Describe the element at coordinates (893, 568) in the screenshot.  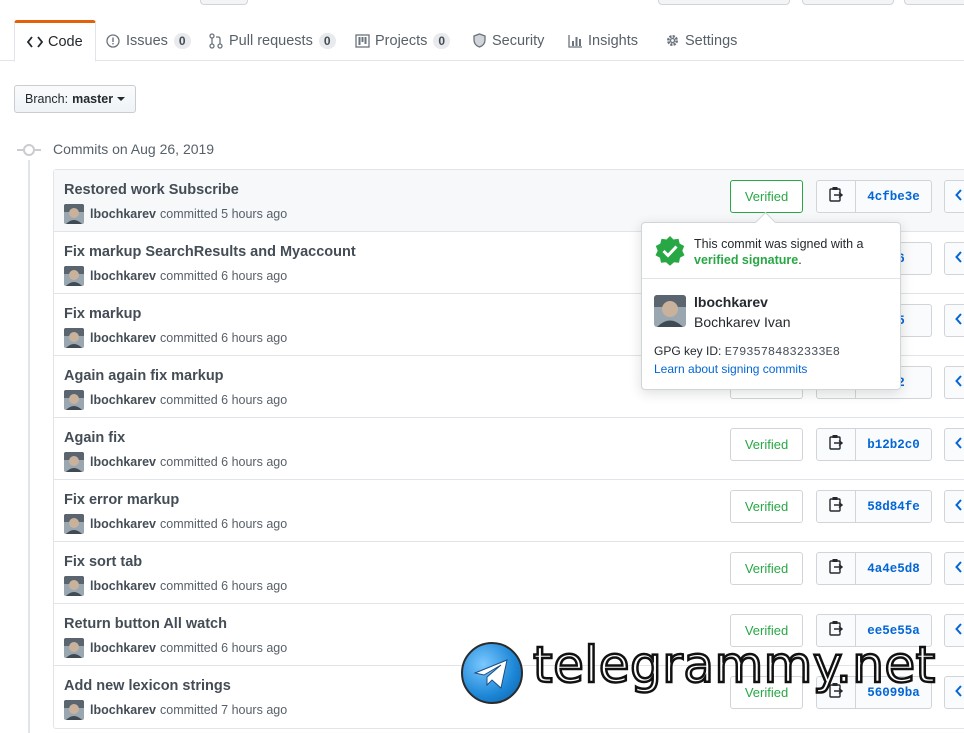
I see `commit-sha-link: 4a4e5d8` at that location.